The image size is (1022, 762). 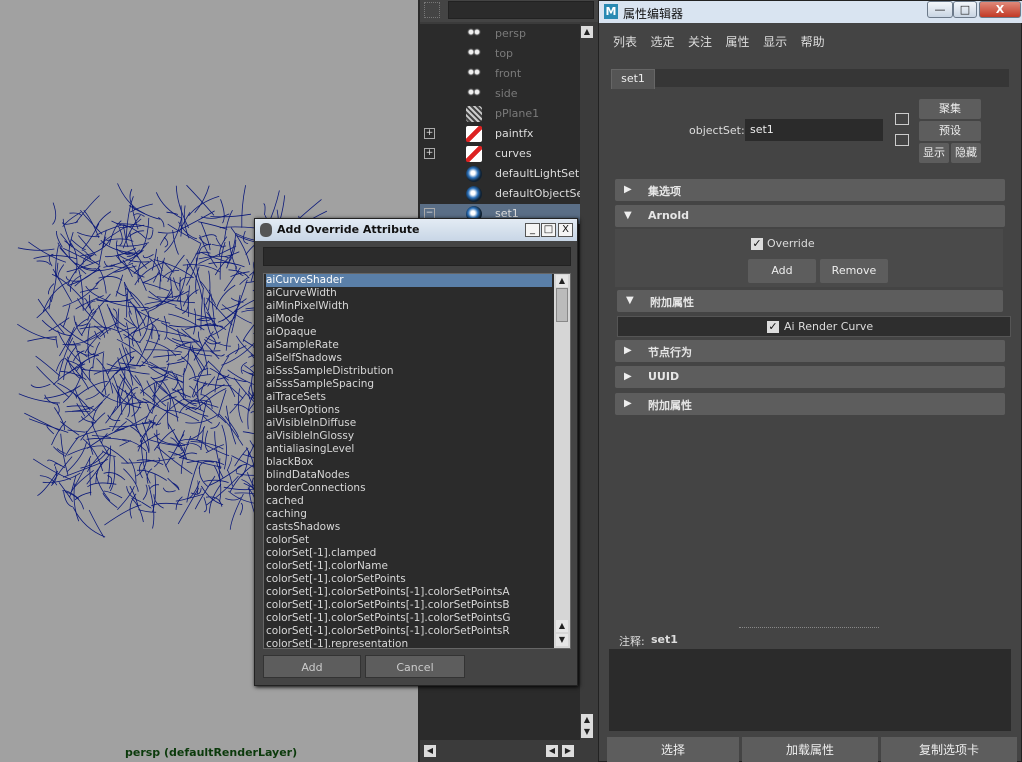 What do you see at coordinates (409, 280) in the screenshot?
I see `attribute-list-item: aiCurveShader` at bounding box center [409, 280].